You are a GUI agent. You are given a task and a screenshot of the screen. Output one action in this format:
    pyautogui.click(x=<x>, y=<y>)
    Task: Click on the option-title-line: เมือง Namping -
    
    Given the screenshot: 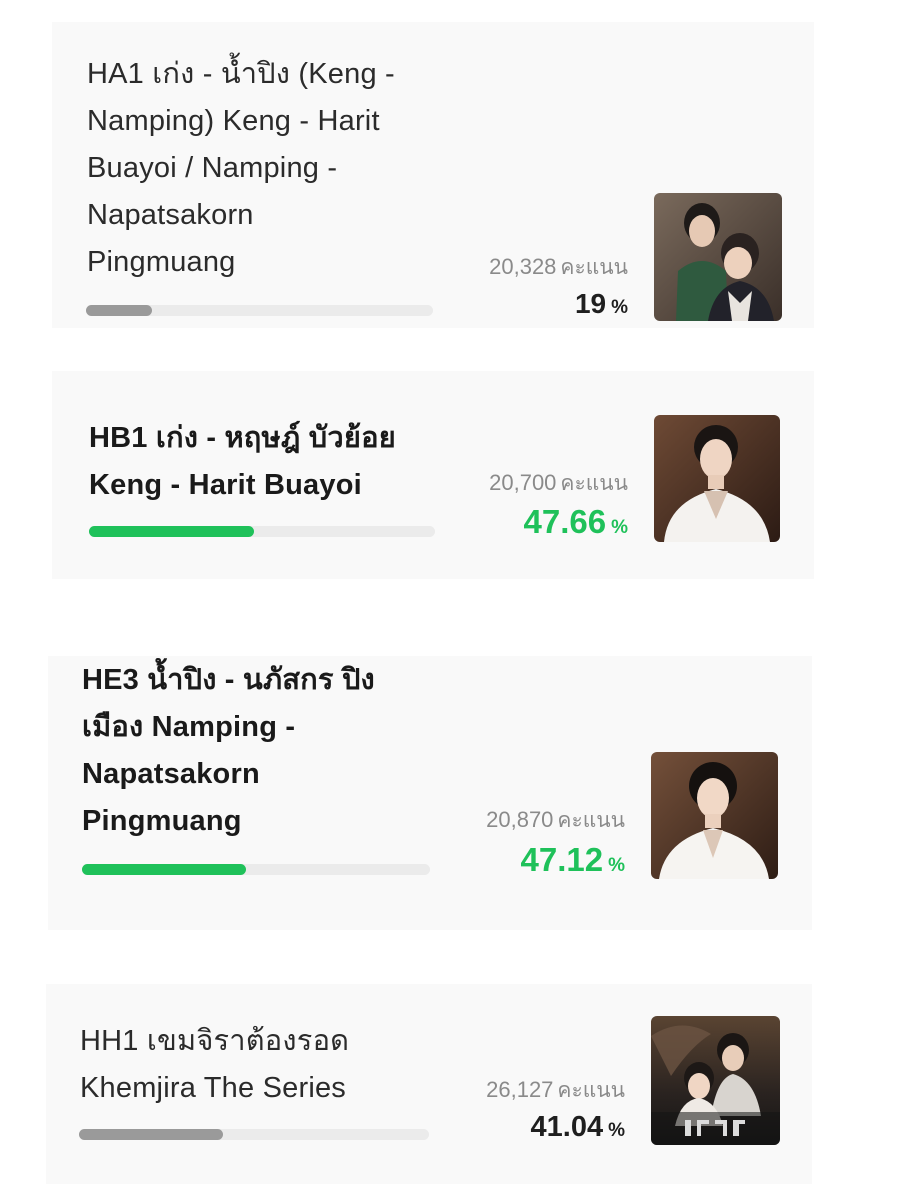 What is the action you would take?
    pyautogui.click(x=189, y=727)
    